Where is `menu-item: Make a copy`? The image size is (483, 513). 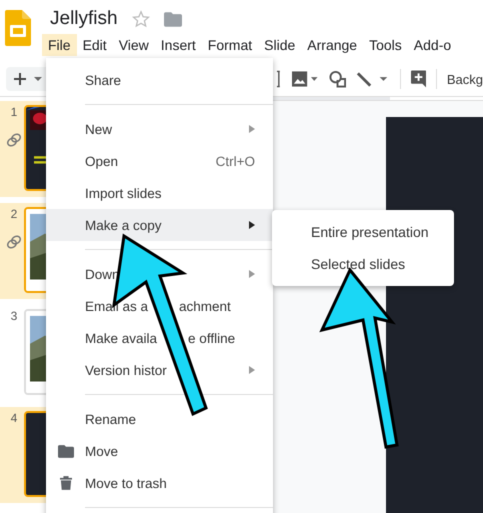
menu-item: Make a copy is located at coordinates (159, 225).